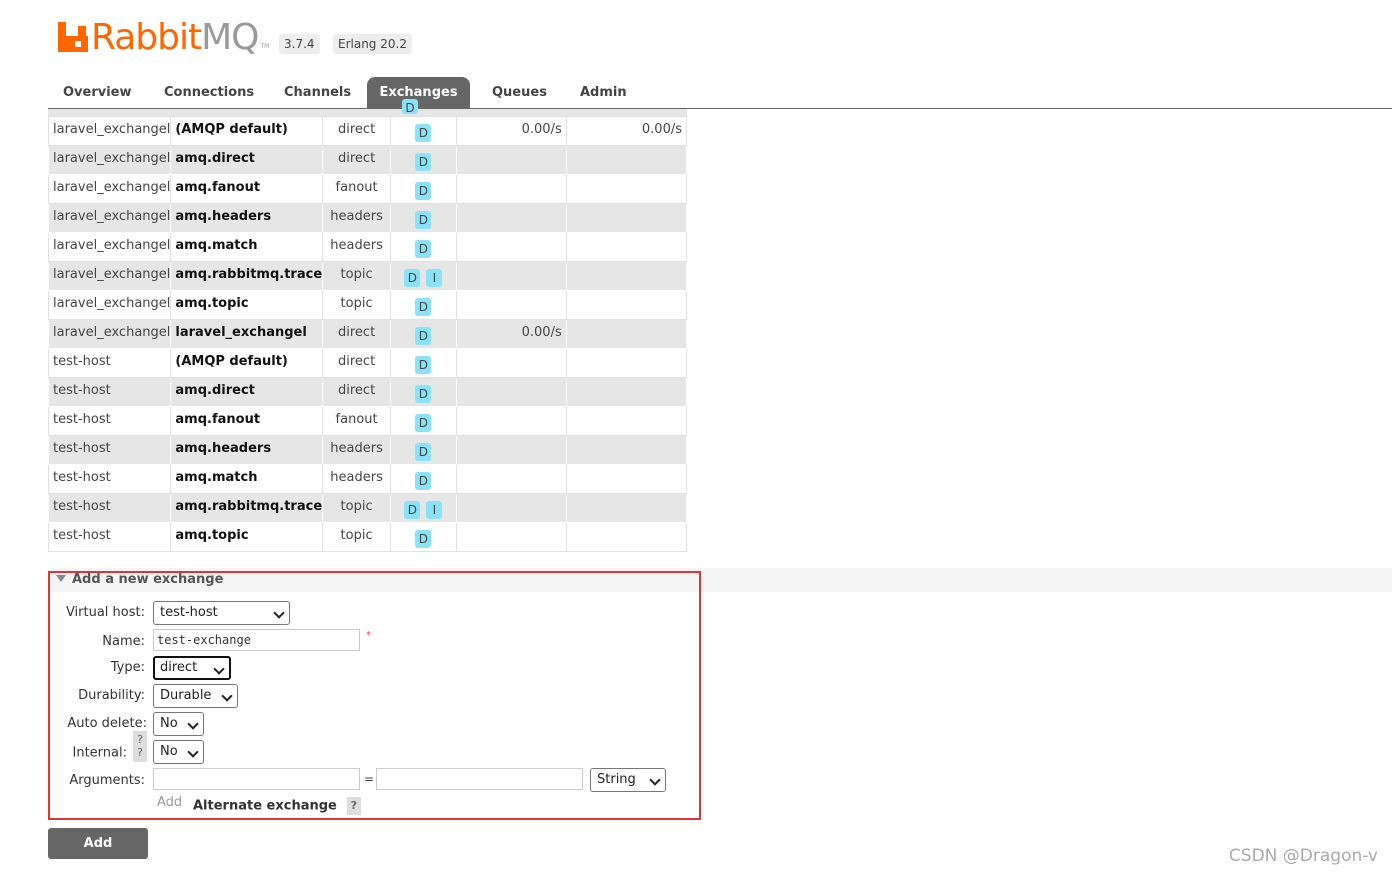  I want to click on internal-select: No, so click(178, 752).